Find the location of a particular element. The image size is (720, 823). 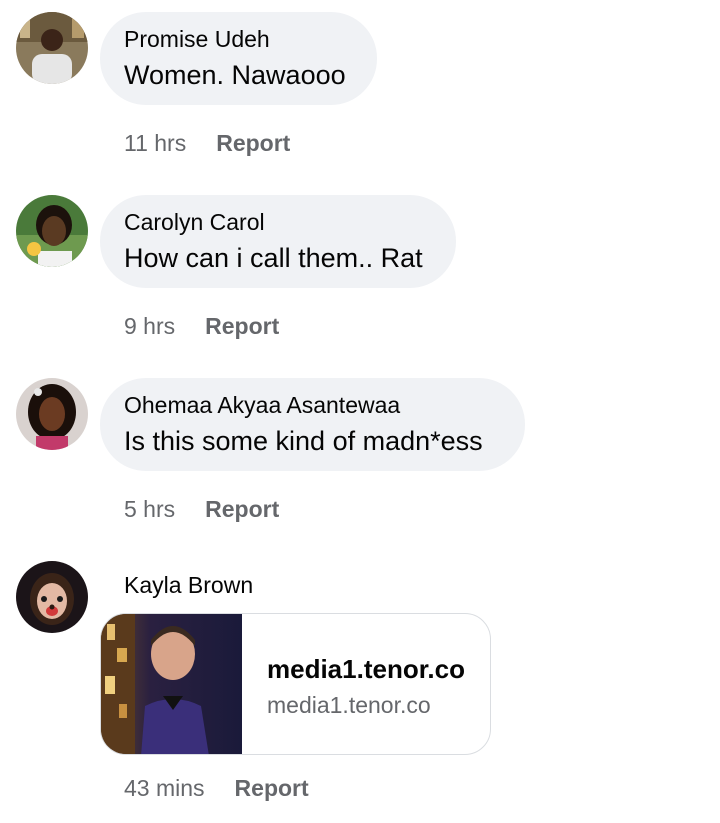

comment-bubble: Promise Udeh Women. Nawaooo is located at coordinates (238, 58).